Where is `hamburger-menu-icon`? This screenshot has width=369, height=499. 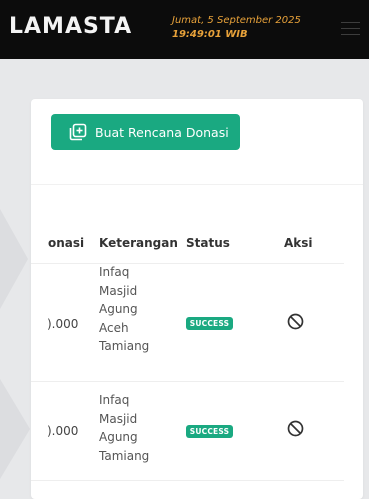 hamburger-menu-icon is located at coordinates (350, 29).